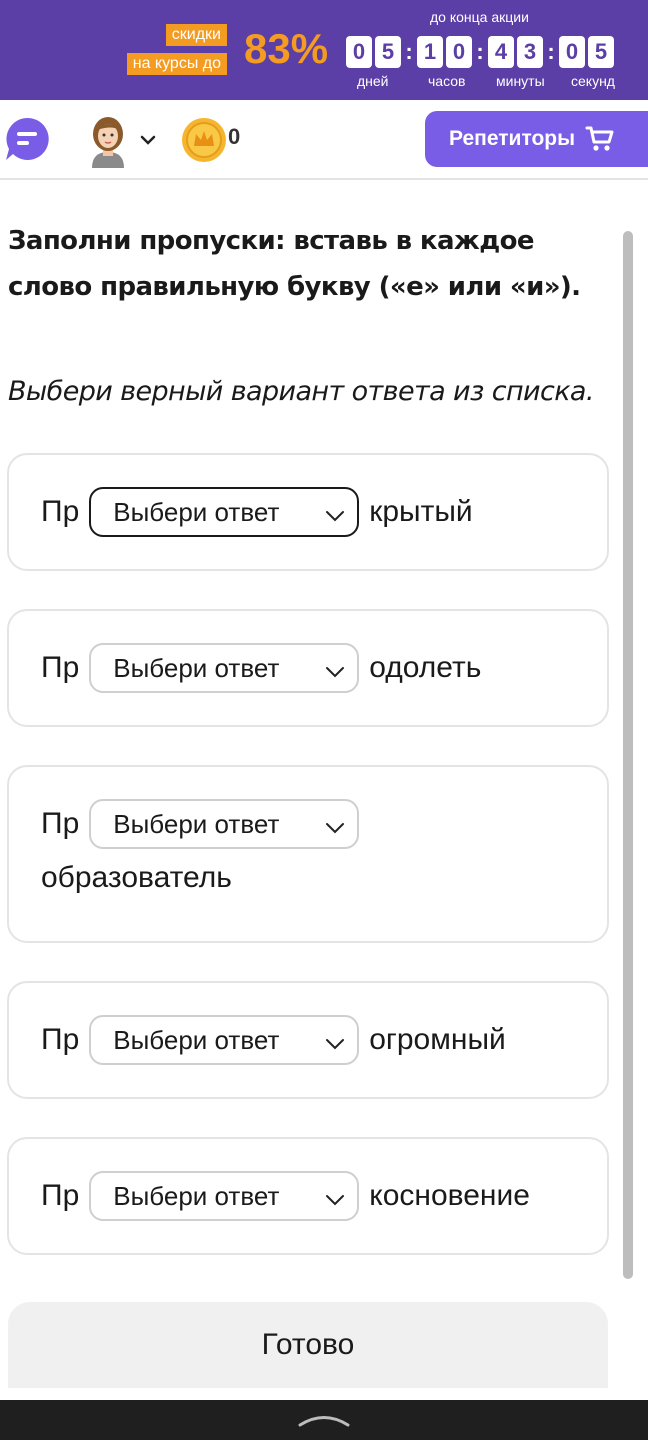 Image resolution: width=648 pixels, height=1440 pixels. What do you see at coordinates (628, 755) in the screenshot?
I see `scrollbar` at bounding box center [628, 755].